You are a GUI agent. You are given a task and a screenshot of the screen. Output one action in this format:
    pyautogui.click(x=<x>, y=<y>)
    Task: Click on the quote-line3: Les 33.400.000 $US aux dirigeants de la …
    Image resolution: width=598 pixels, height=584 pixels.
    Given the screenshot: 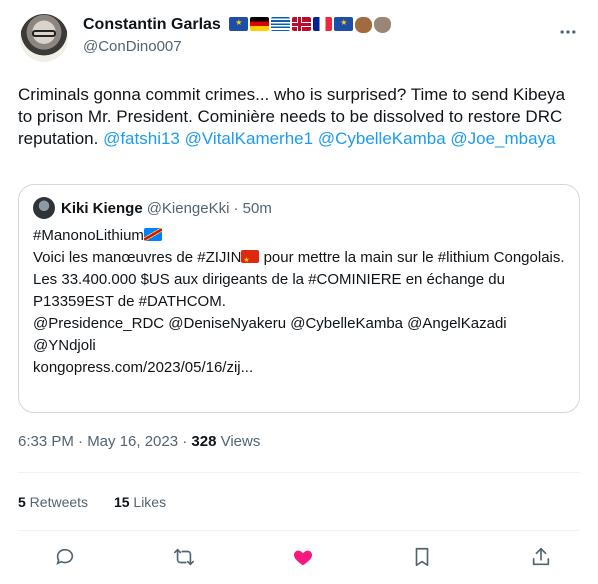 What is the action you would take?
    pyautogui.click(x=269, y=290)
    